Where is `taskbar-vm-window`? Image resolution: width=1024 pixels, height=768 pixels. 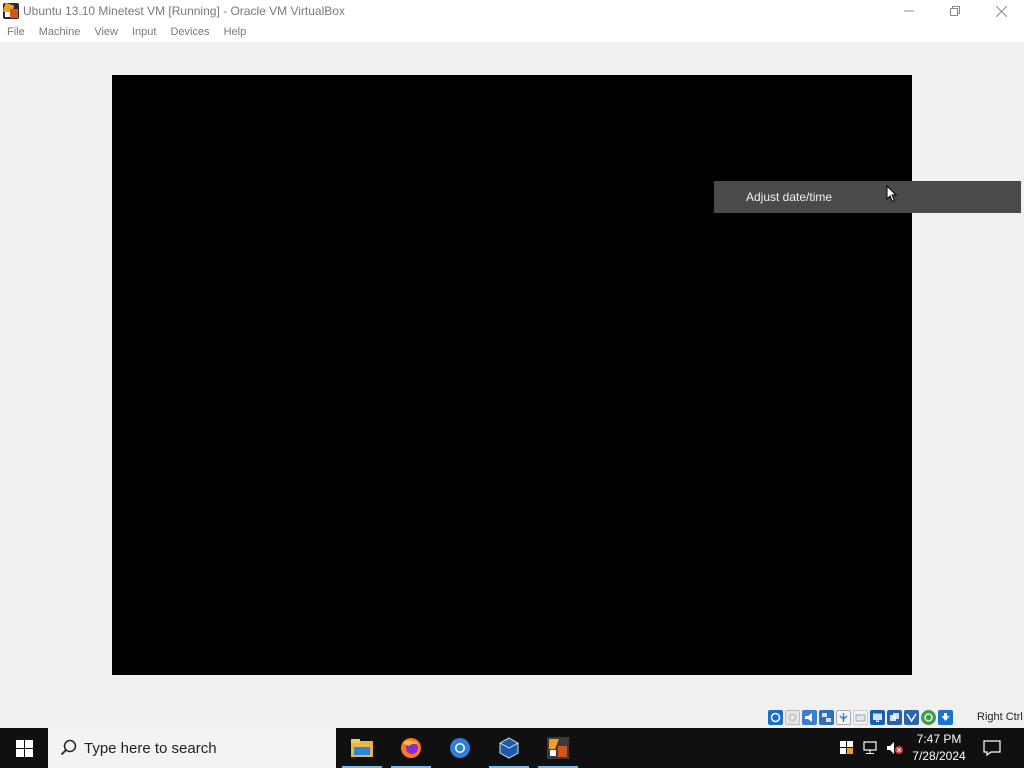 taskbar-vm-window is located at coordinates (558, 748).